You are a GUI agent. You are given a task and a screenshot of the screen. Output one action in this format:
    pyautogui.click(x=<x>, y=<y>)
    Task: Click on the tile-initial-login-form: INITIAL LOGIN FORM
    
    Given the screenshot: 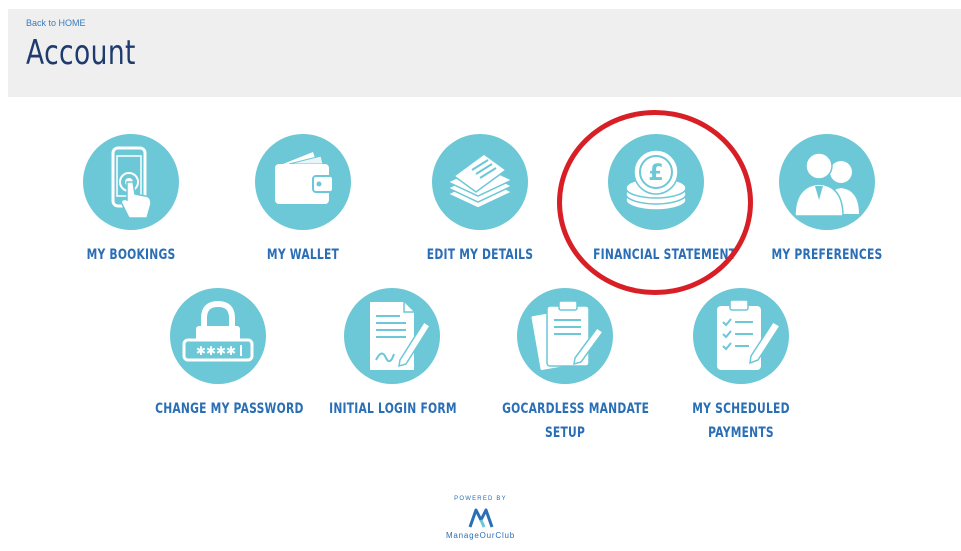 What is the action you would take?
    pyautogui.click(x=392, y=354)
    